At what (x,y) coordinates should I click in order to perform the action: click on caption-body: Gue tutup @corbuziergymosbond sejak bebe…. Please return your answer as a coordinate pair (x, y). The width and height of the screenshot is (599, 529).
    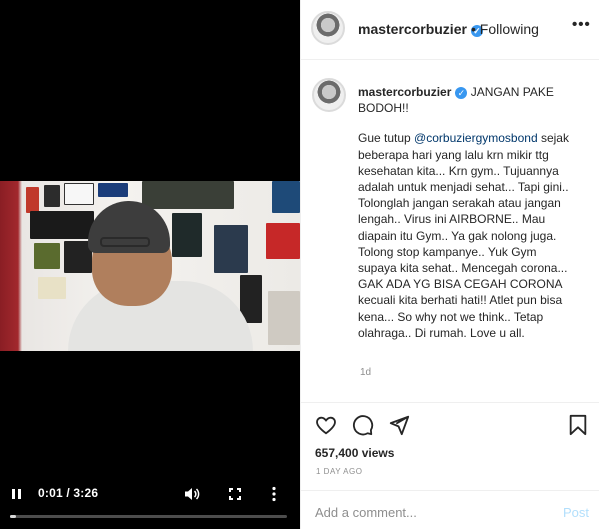
    Looking at the image, I should click on (463, 235).